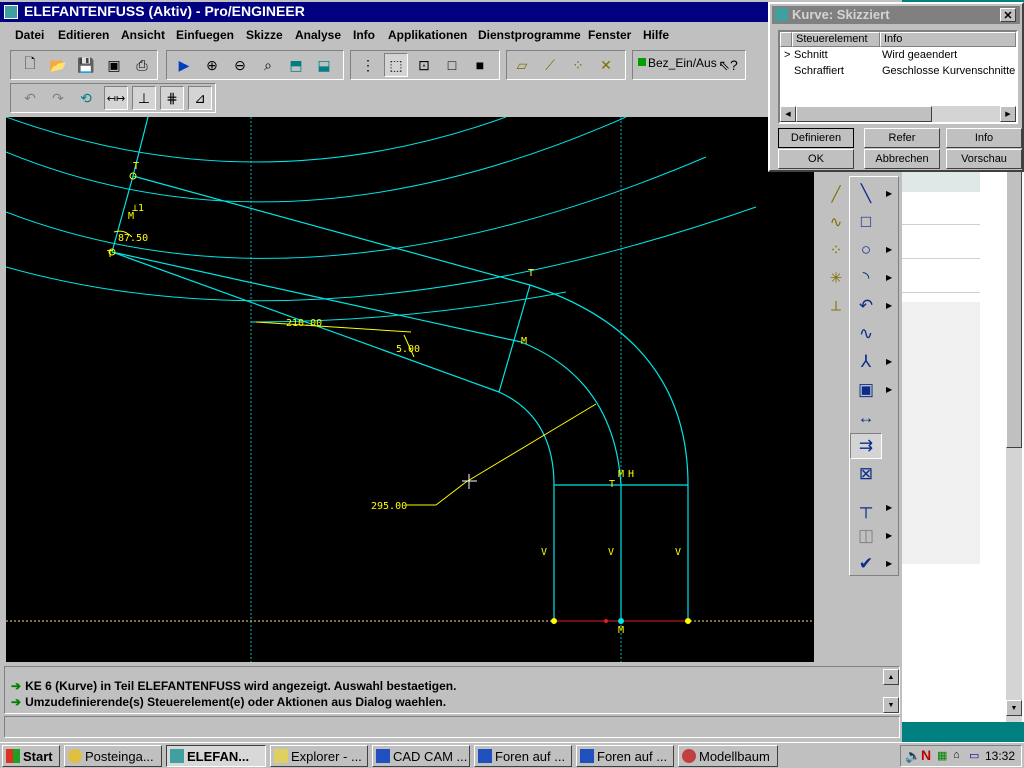  Describe the element at coordinates (816, 159) in the screenshot. I see `ok-button: OK` at that location.